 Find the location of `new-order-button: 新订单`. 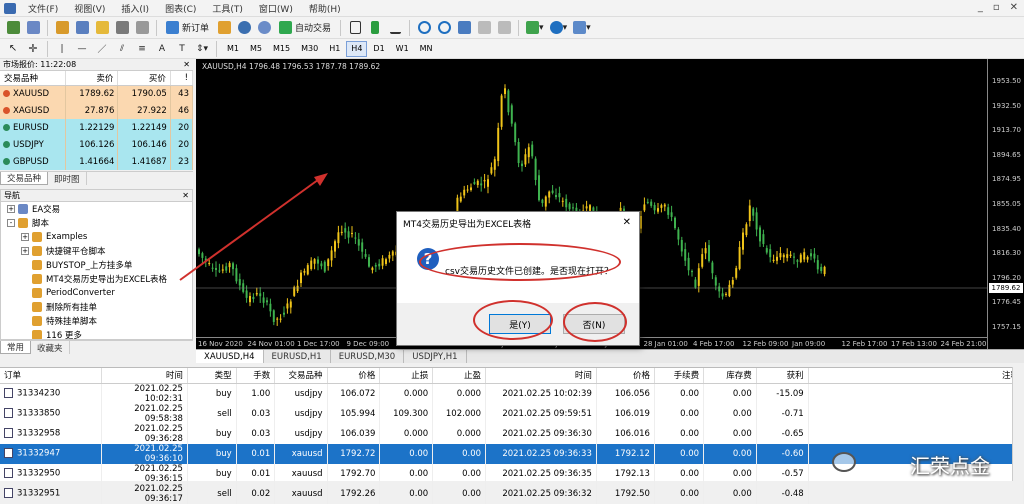

new-order-button: 新订单 is located at coordinates (187, 28).